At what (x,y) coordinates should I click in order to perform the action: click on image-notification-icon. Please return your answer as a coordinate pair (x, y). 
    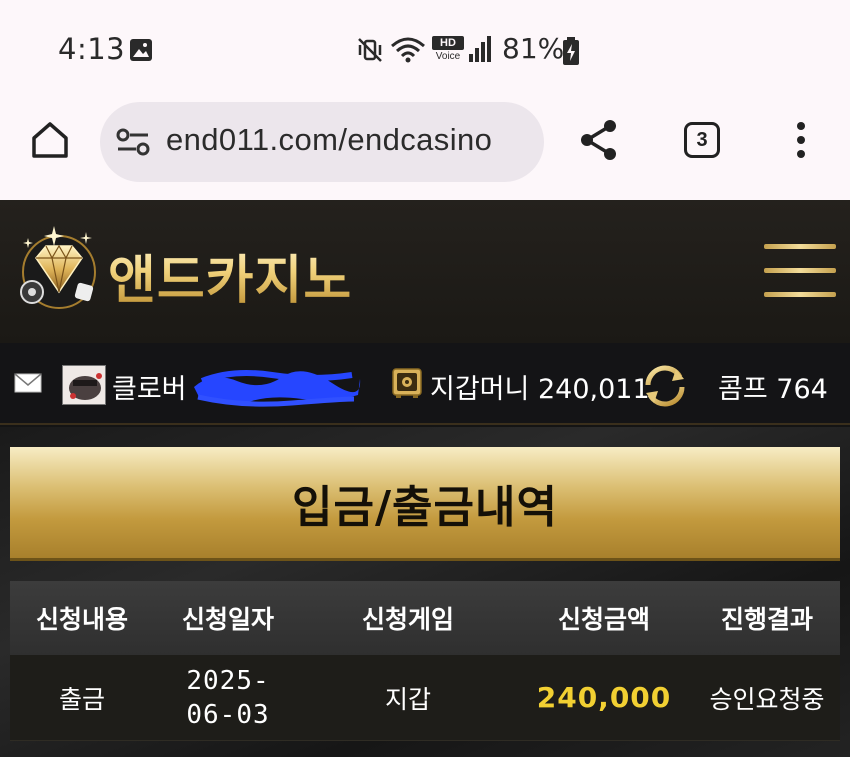
    Looking at the image, I should click on (141, 50).